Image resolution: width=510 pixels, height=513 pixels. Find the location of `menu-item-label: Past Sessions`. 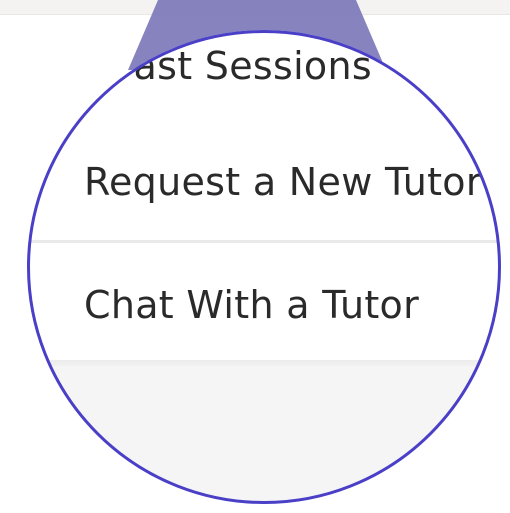

menu-item-label: Past Sessions is located at coordinates (242, 66).